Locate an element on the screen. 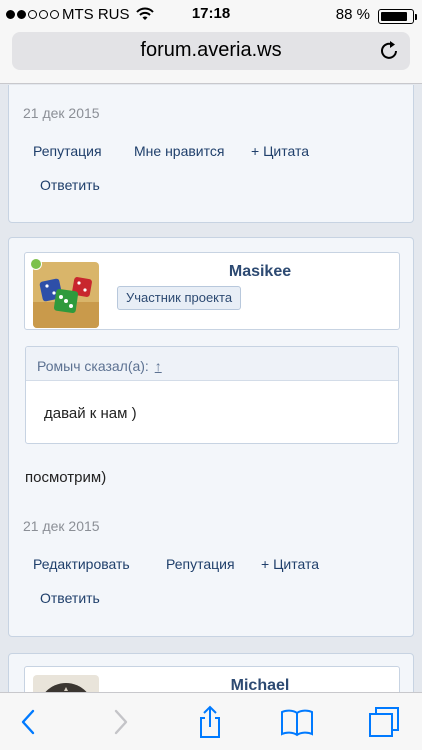 This screenshot has width=422, height=750. browser-toolbar is located at coordinates (211, 721).